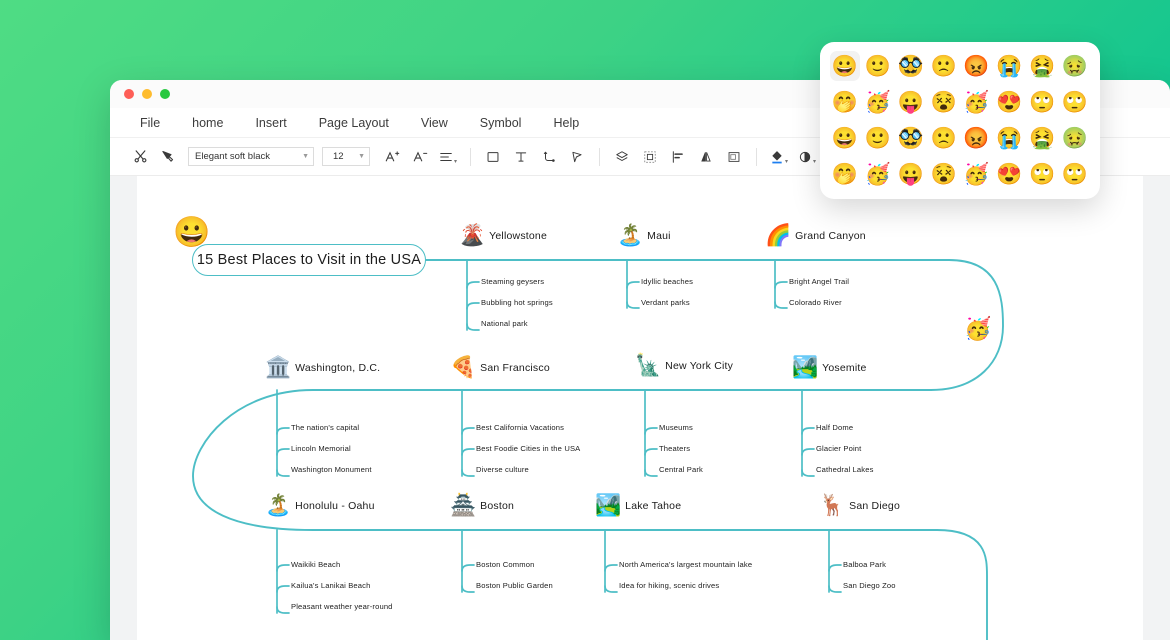  Describe the element at coordinates (829, 368) in the screenshot. I see `branch-header: 🏞️ Yosemite` at that location.